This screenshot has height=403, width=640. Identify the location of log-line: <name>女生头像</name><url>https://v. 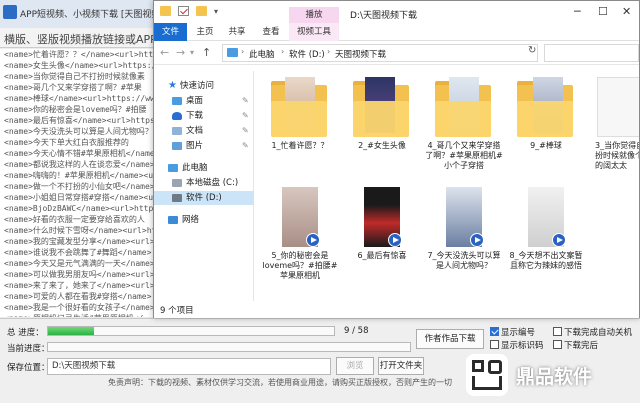
(79, 65).